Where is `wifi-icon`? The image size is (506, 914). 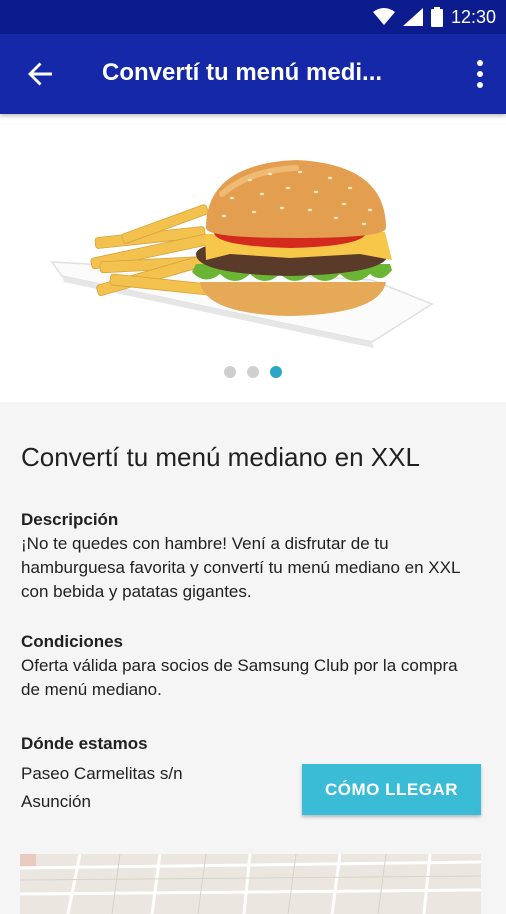 wifi-icon is located at coordinates (383, 16).